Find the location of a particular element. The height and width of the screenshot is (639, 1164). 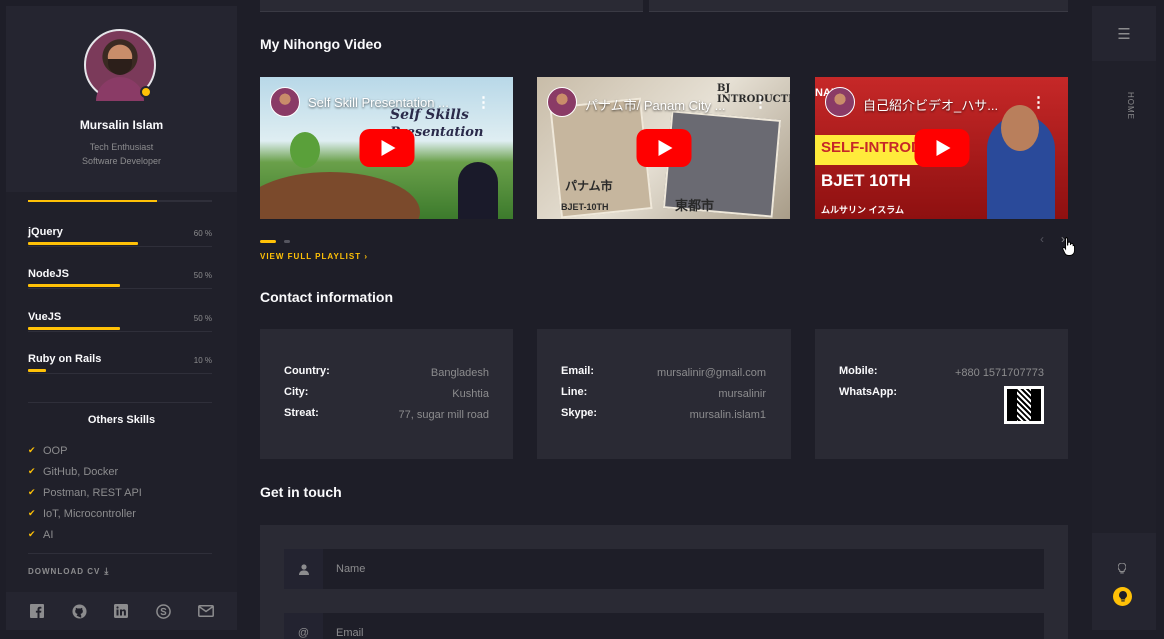

email-field: @ is located at coordinates (664, 626).